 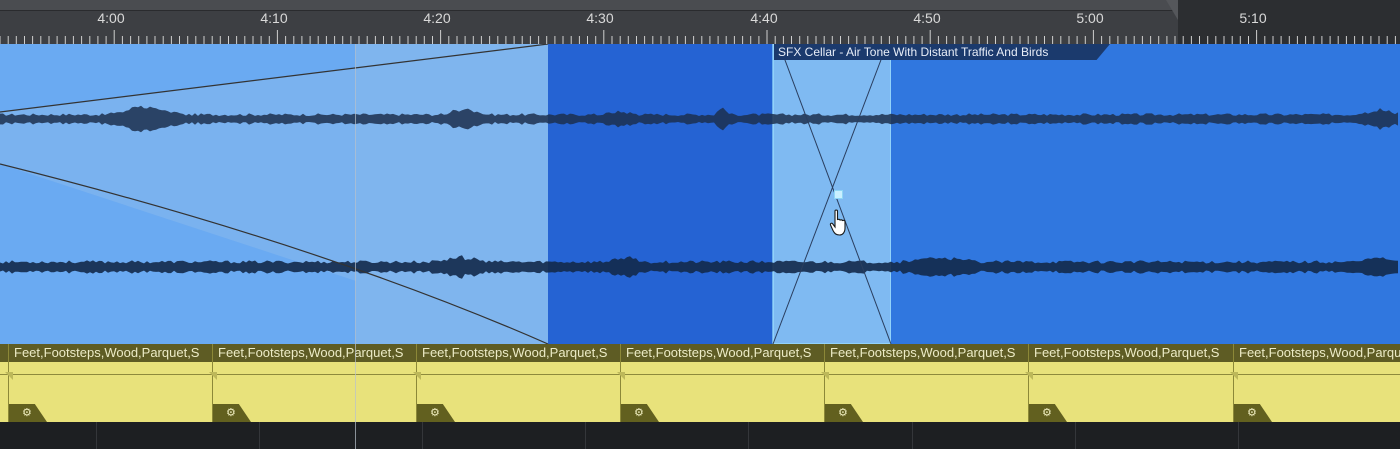 What do you see at coordinates (838, 194) in the screenshot?
I see `crossfade-handle` at bounding box center [838, 194].